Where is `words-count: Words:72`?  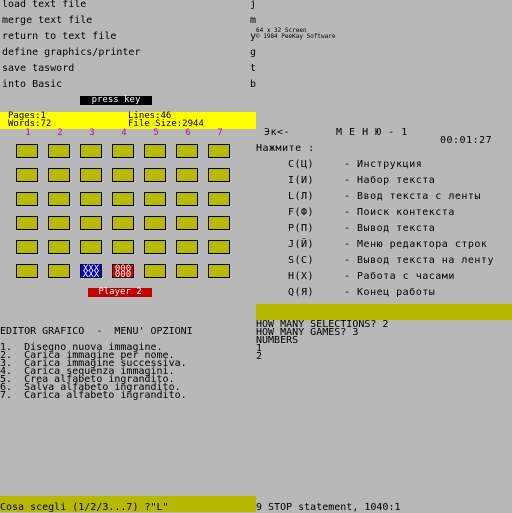 words-count: Words:72 is located at coordinates (30, 124).